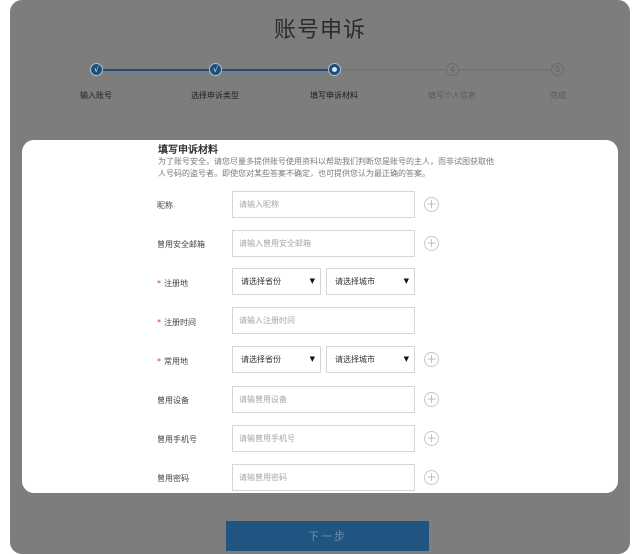 The height and width of the screenshot is (554, 640). I want to click on add-nickname-icon: +, so click(431, 204).